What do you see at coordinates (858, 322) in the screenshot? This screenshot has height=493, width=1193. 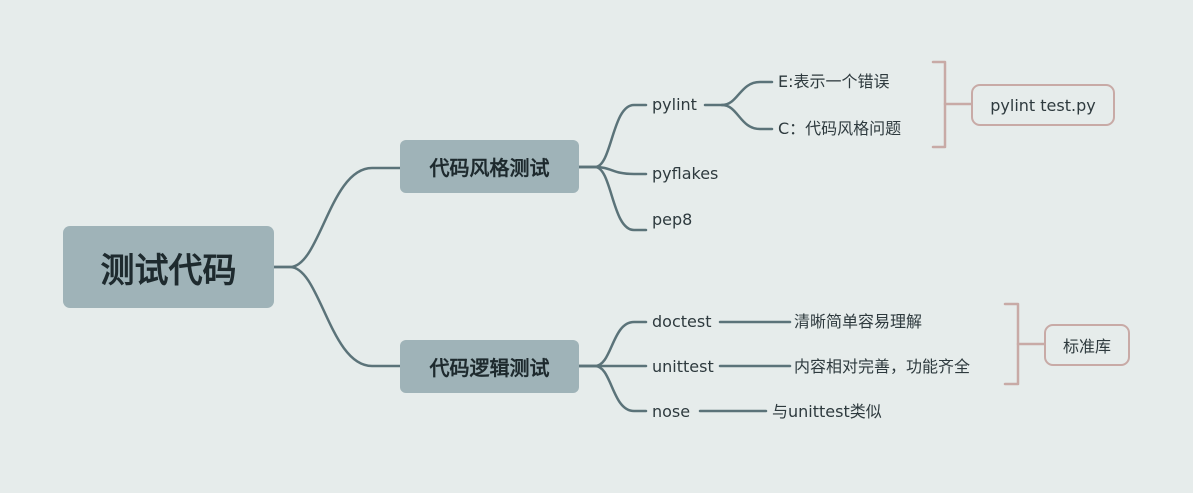 I see `leaf-doctest-desc: 清晰简单容易理解` at bounding box center [858, 322].